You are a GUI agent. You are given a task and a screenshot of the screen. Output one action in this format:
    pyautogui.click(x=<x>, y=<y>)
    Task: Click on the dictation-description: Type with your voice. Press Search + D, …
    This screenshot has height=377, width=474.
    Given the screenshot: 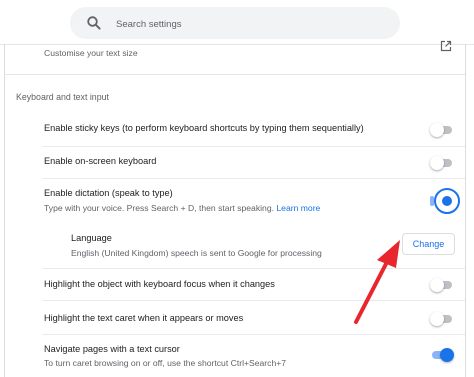 What is the action you would take?
    pyautogui.click(x=182, y=208)
    